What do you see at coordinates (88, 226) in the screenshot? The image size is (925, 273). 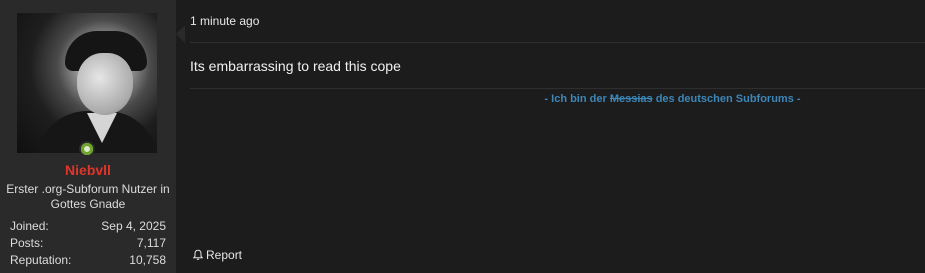 I see `stat-row-joined: Joined: Sep 4, 2025` at bounding box center [88, 226].